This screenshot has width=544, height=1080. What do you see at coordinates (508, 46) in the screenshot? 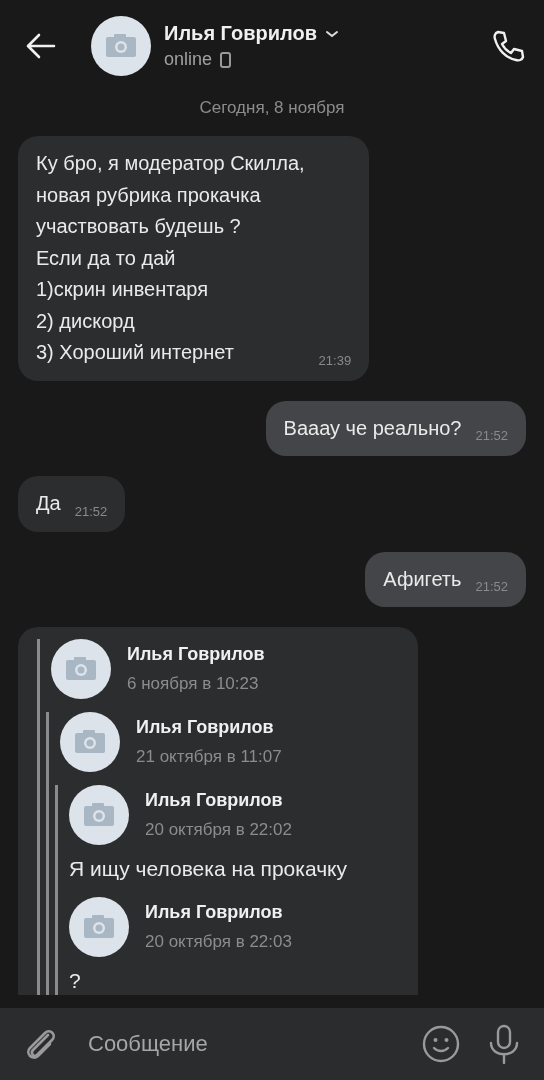
I see `phone-call-icon` at bounding box center [508, 46].